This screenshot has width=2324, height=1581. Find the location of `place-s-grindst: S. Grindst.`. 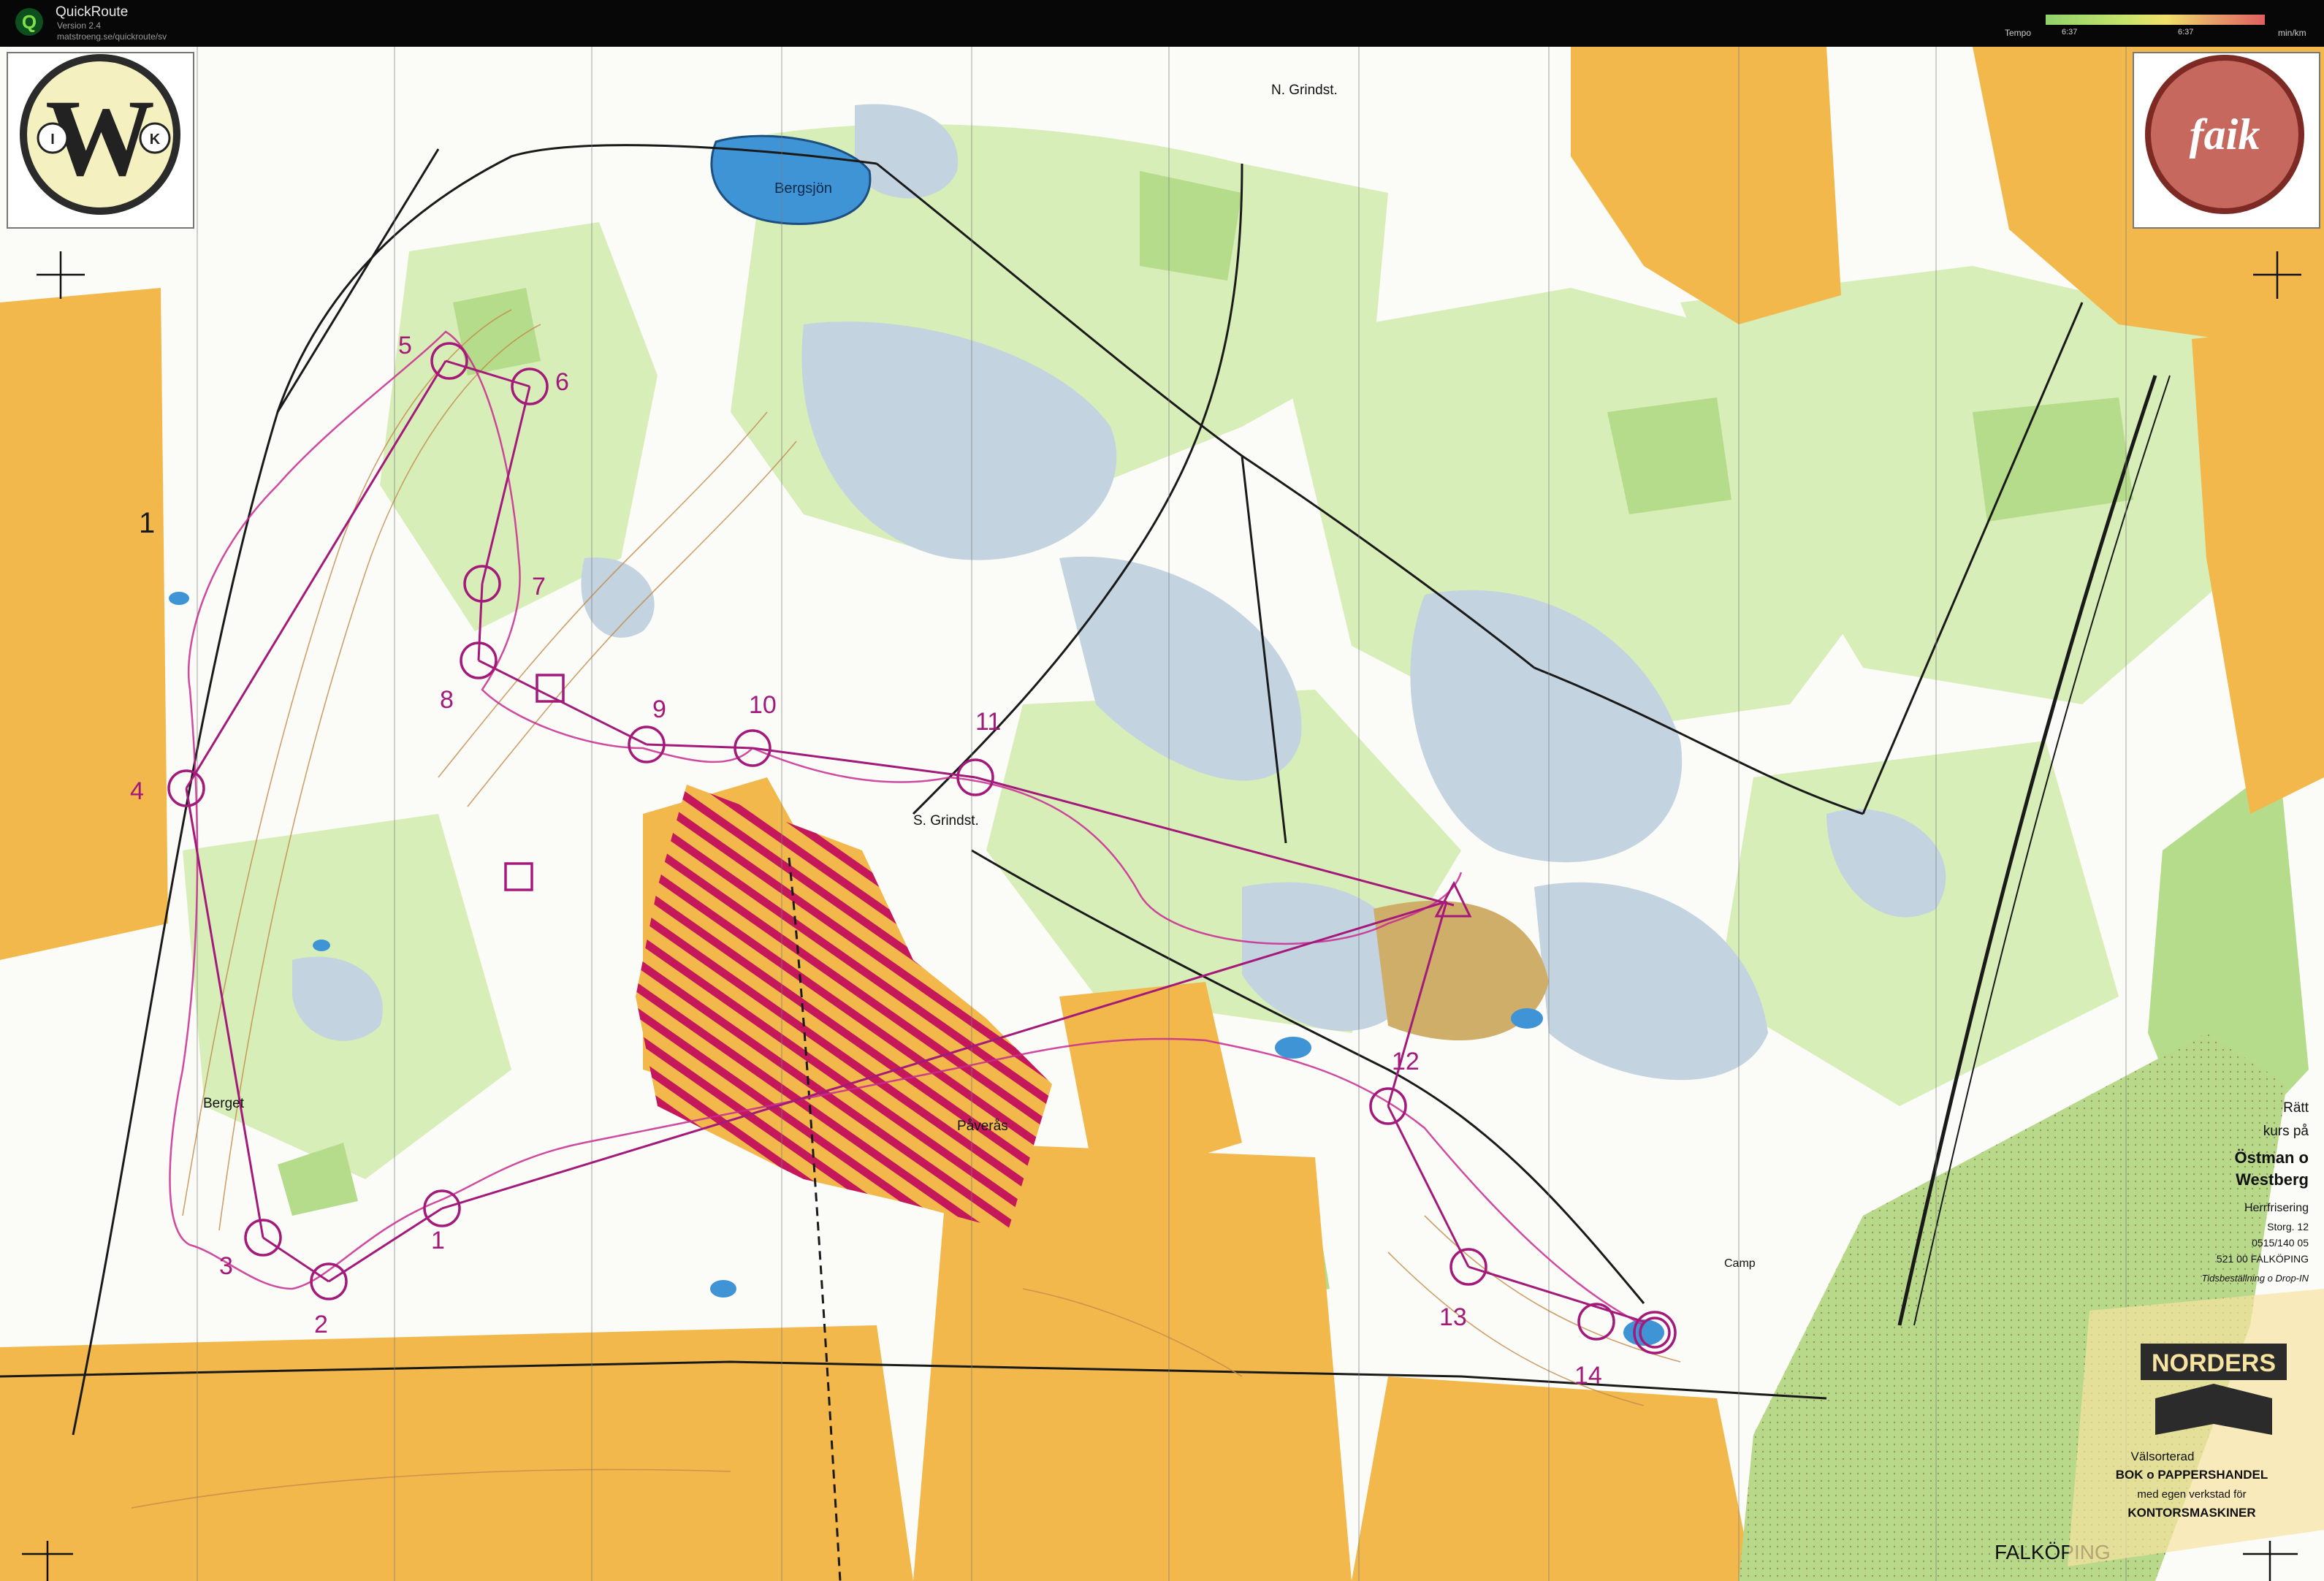

place-s-grindst: S. Grindst. is located at coordinates (946, 820).